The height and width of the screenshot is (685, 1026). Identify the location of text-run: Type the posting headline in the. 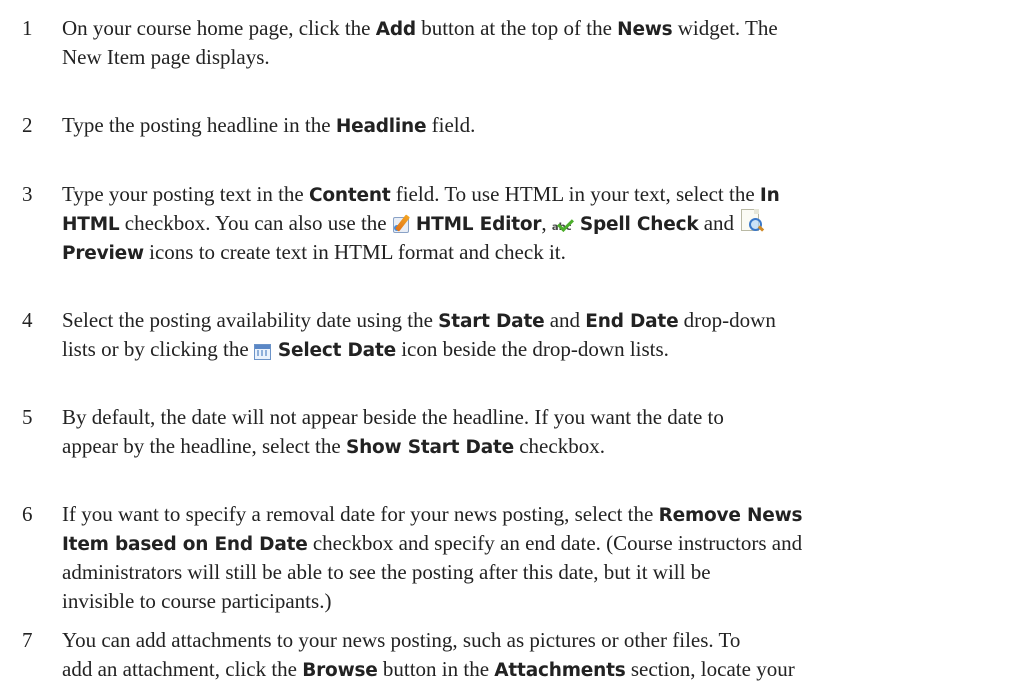
(199, 125).